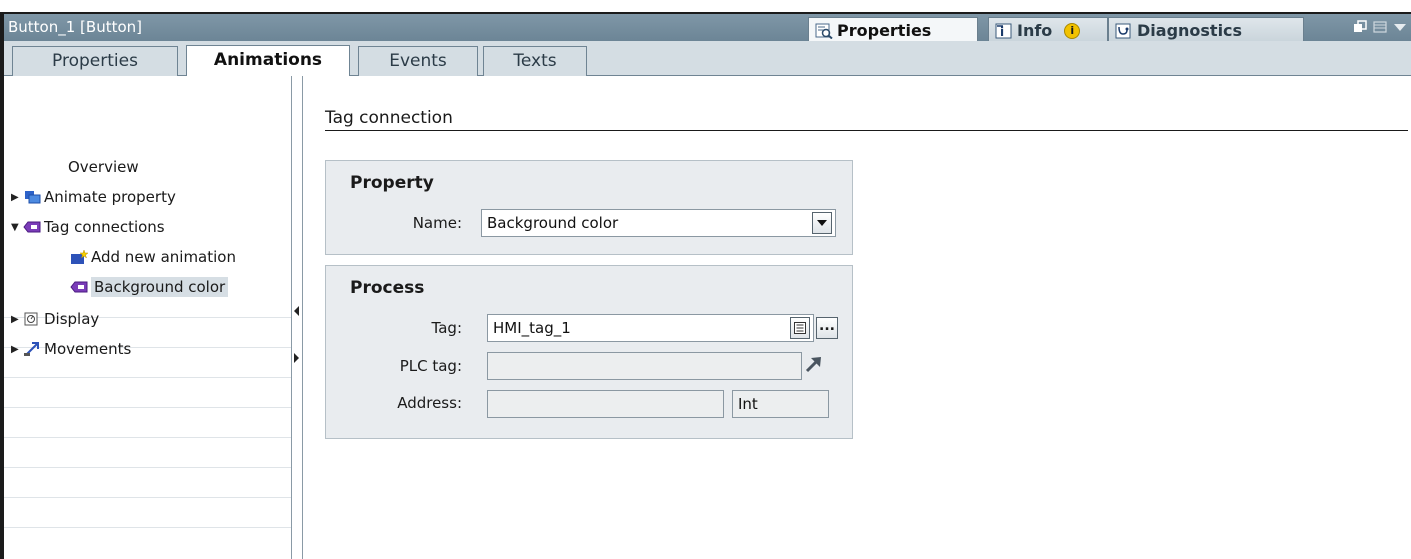 Image resolution: width=1411 pixels, height=559 pixels. What do you see at coordinates (446, 328) in the screenshot?
I see `tag-label: Tag:` at bounding box center [446, 328].